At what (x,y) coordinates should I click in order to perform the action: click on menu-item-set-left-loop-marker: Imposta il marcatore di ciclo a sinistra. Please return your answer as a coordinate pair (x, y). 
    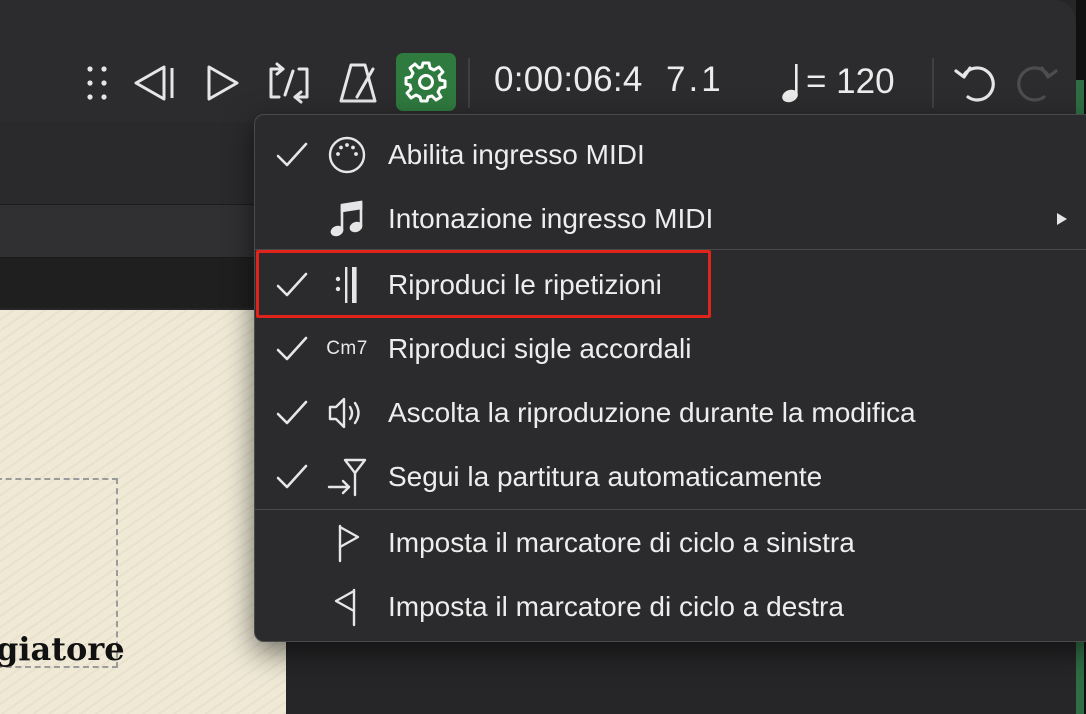
    Looking at the image, I should click on (670, 543).